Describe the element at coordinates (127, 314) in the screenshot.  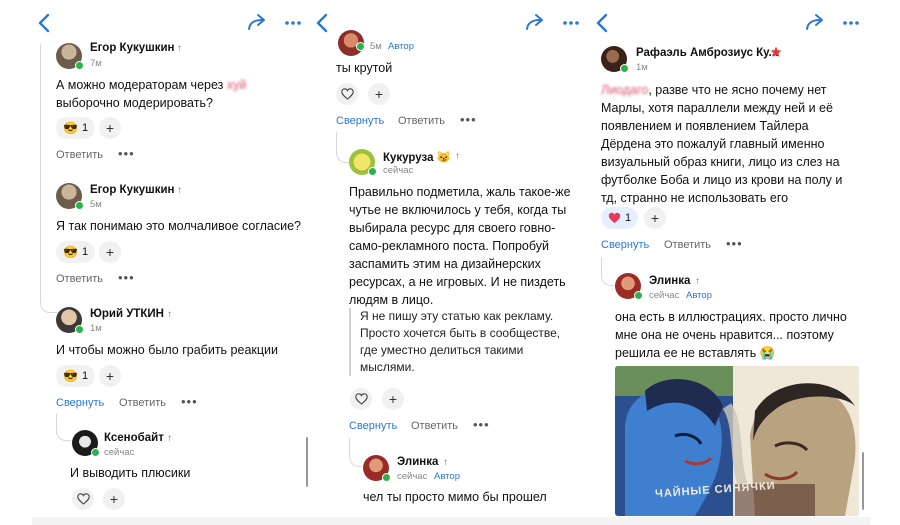
I see `comment-author: Юрий УТКИН` at that location.